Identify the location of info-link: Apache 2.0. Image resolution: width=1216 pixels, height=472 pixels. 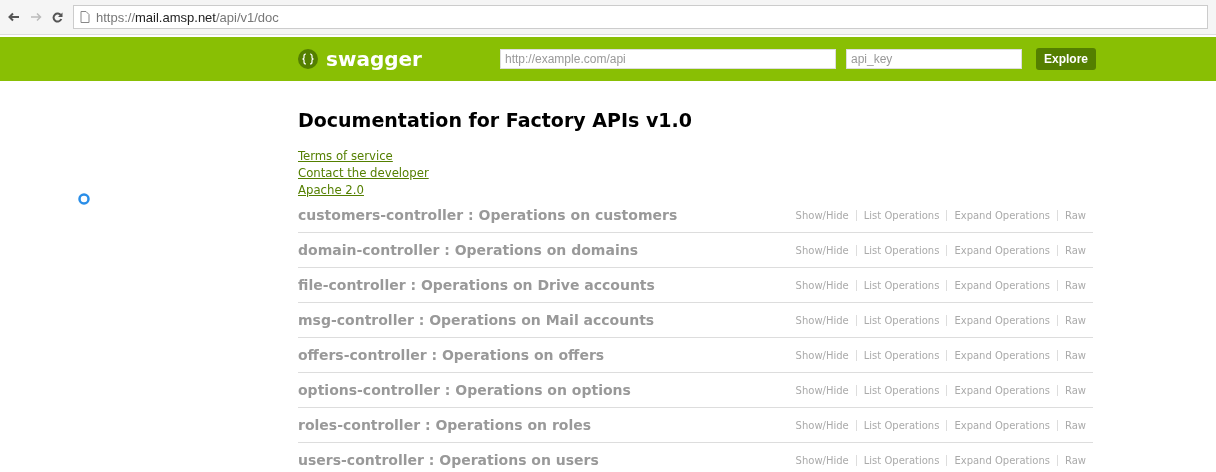
(331, 189).